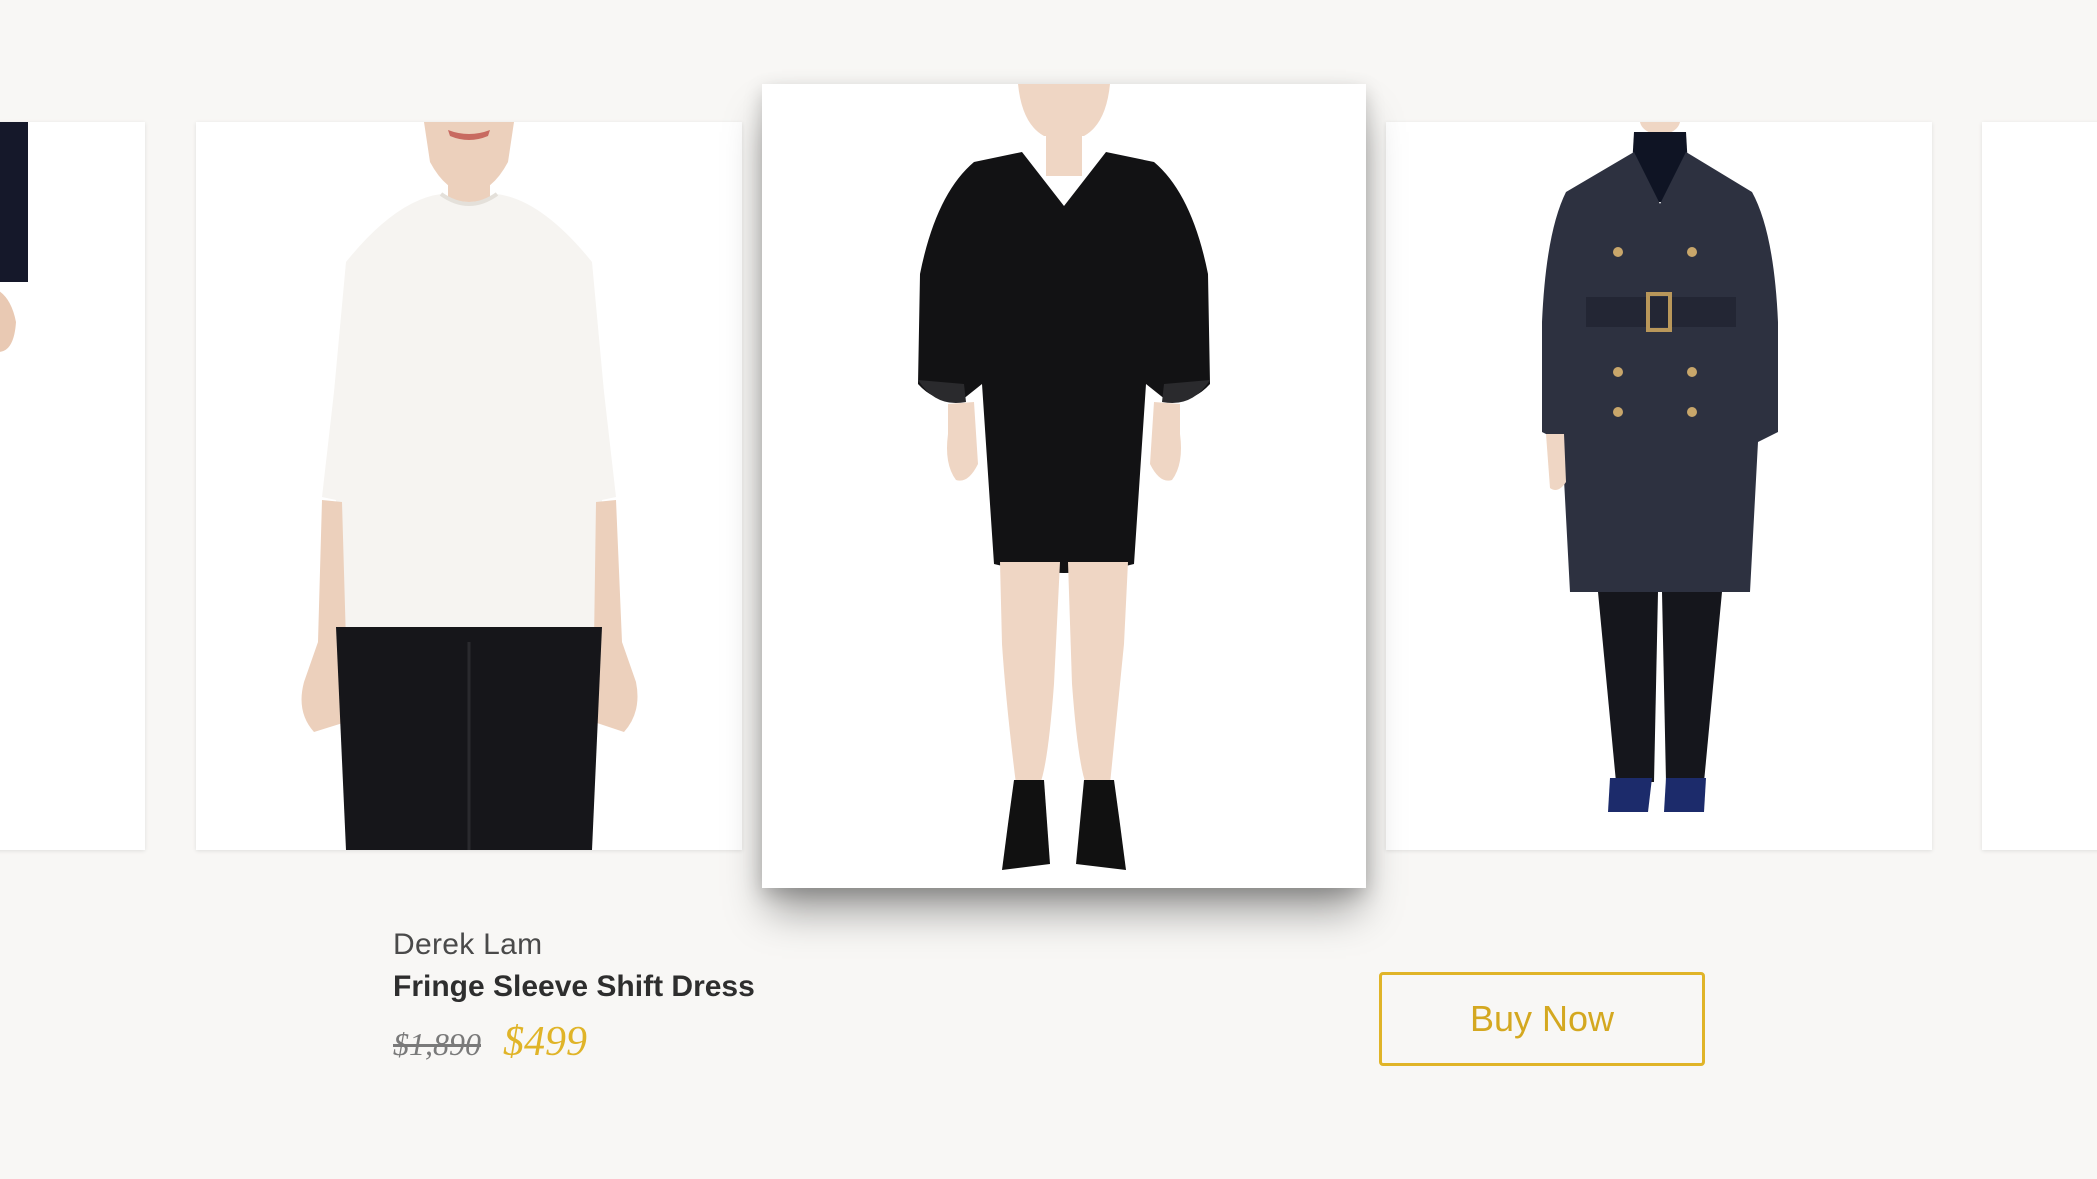 The image size is (2097, 1179). Describe the element at coordinates (72, 486) in the screenshot. I see `carousel-item-partial-left` at that location.